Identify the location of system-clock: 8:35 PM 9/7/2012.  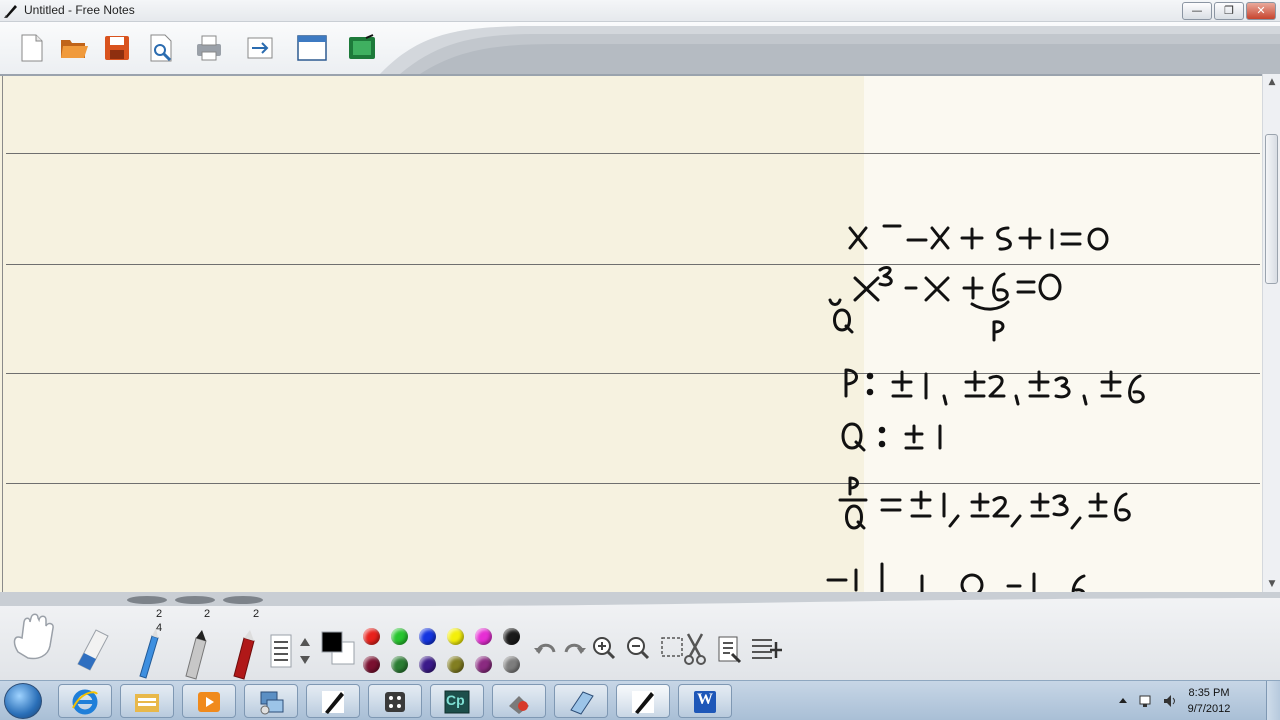
(1209, 701).